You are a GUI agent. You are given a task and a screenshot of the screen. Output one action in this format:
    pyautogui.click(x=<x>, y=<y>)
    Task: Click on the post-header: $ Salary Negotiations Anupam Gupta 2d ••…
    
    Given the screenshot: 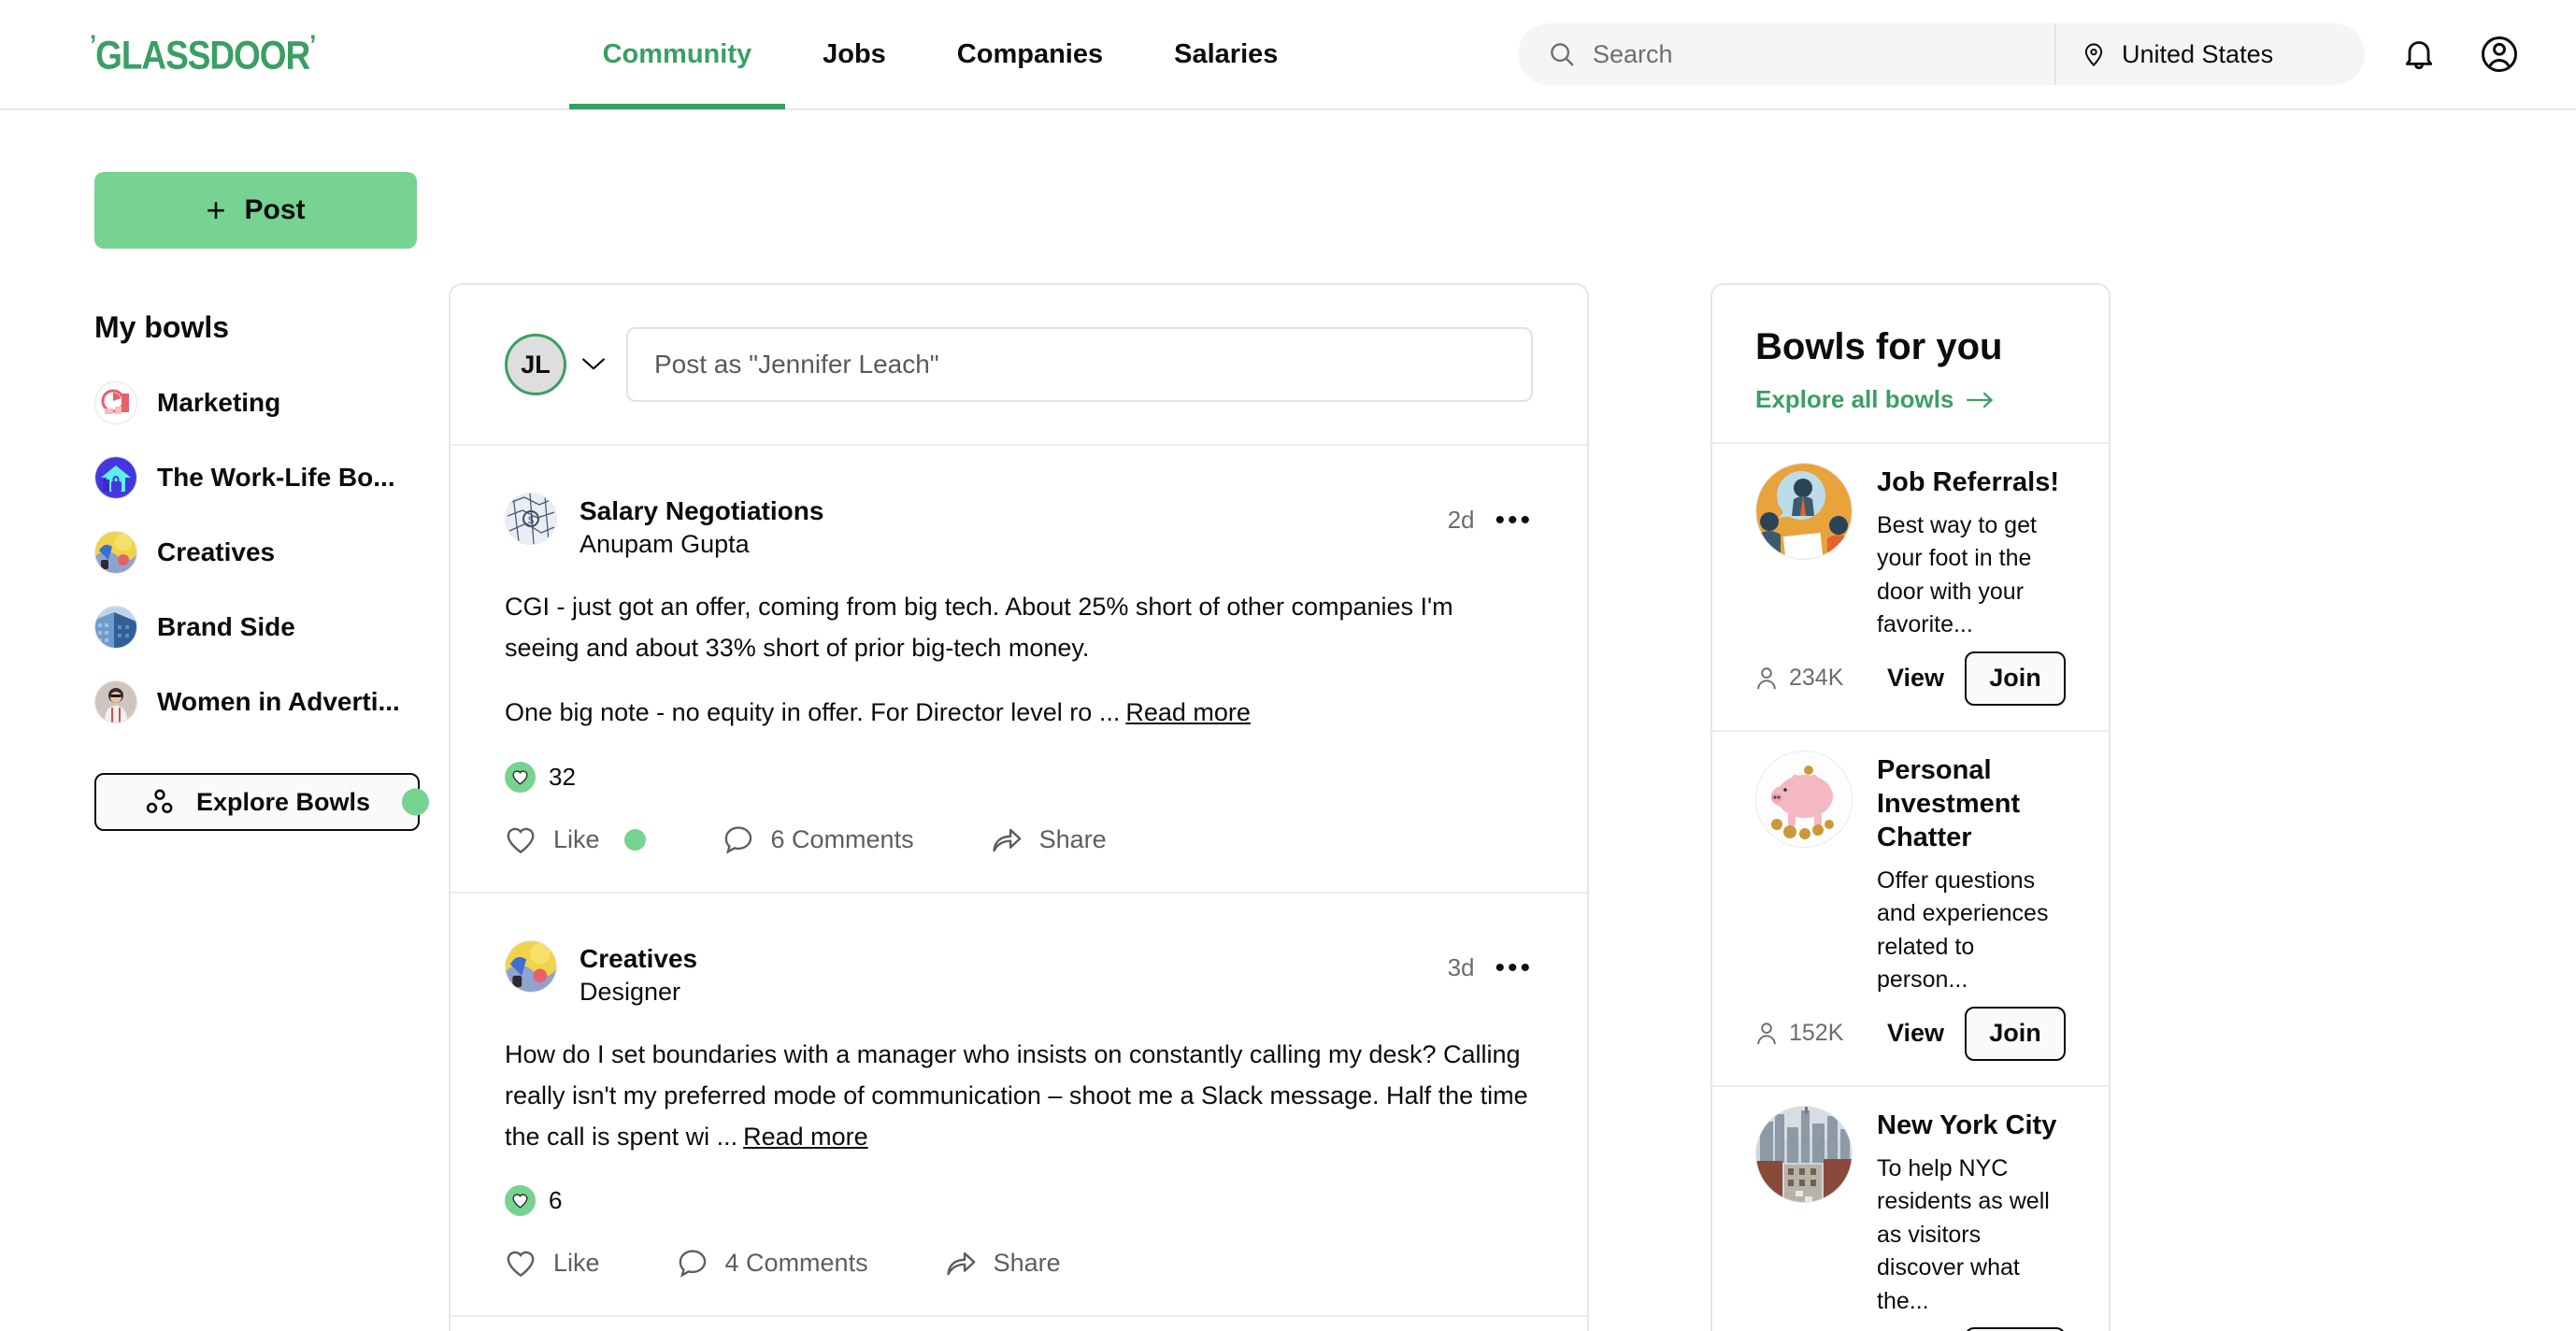 What is the action you would take?
    pyautogui.click(x=1019, y=527)
    